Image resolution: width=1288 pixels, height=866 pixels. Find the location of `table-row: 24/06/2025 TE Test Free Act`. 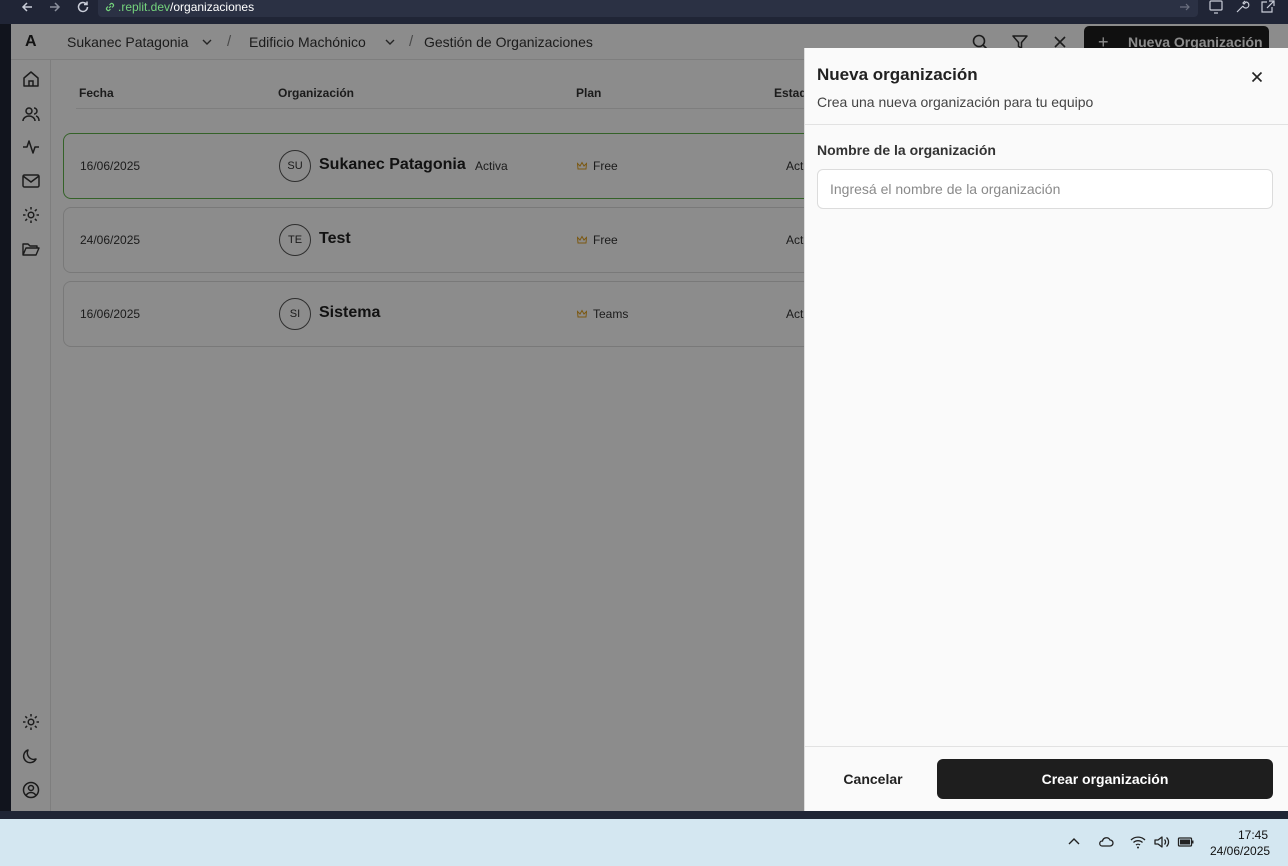

table-row: 24/06/2025 TE Test Free Act is located at coordinates (463, 240).